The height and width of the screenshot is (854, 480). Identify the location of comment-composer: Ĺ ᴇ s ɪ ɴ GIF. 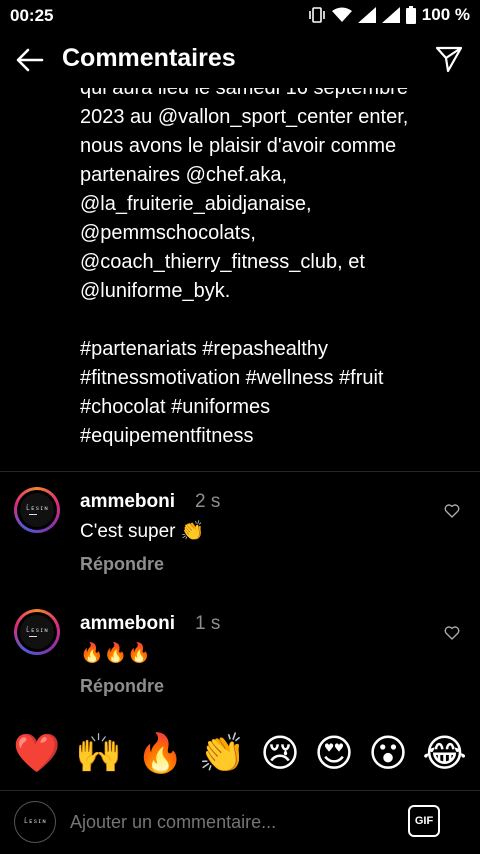
(240, 822).